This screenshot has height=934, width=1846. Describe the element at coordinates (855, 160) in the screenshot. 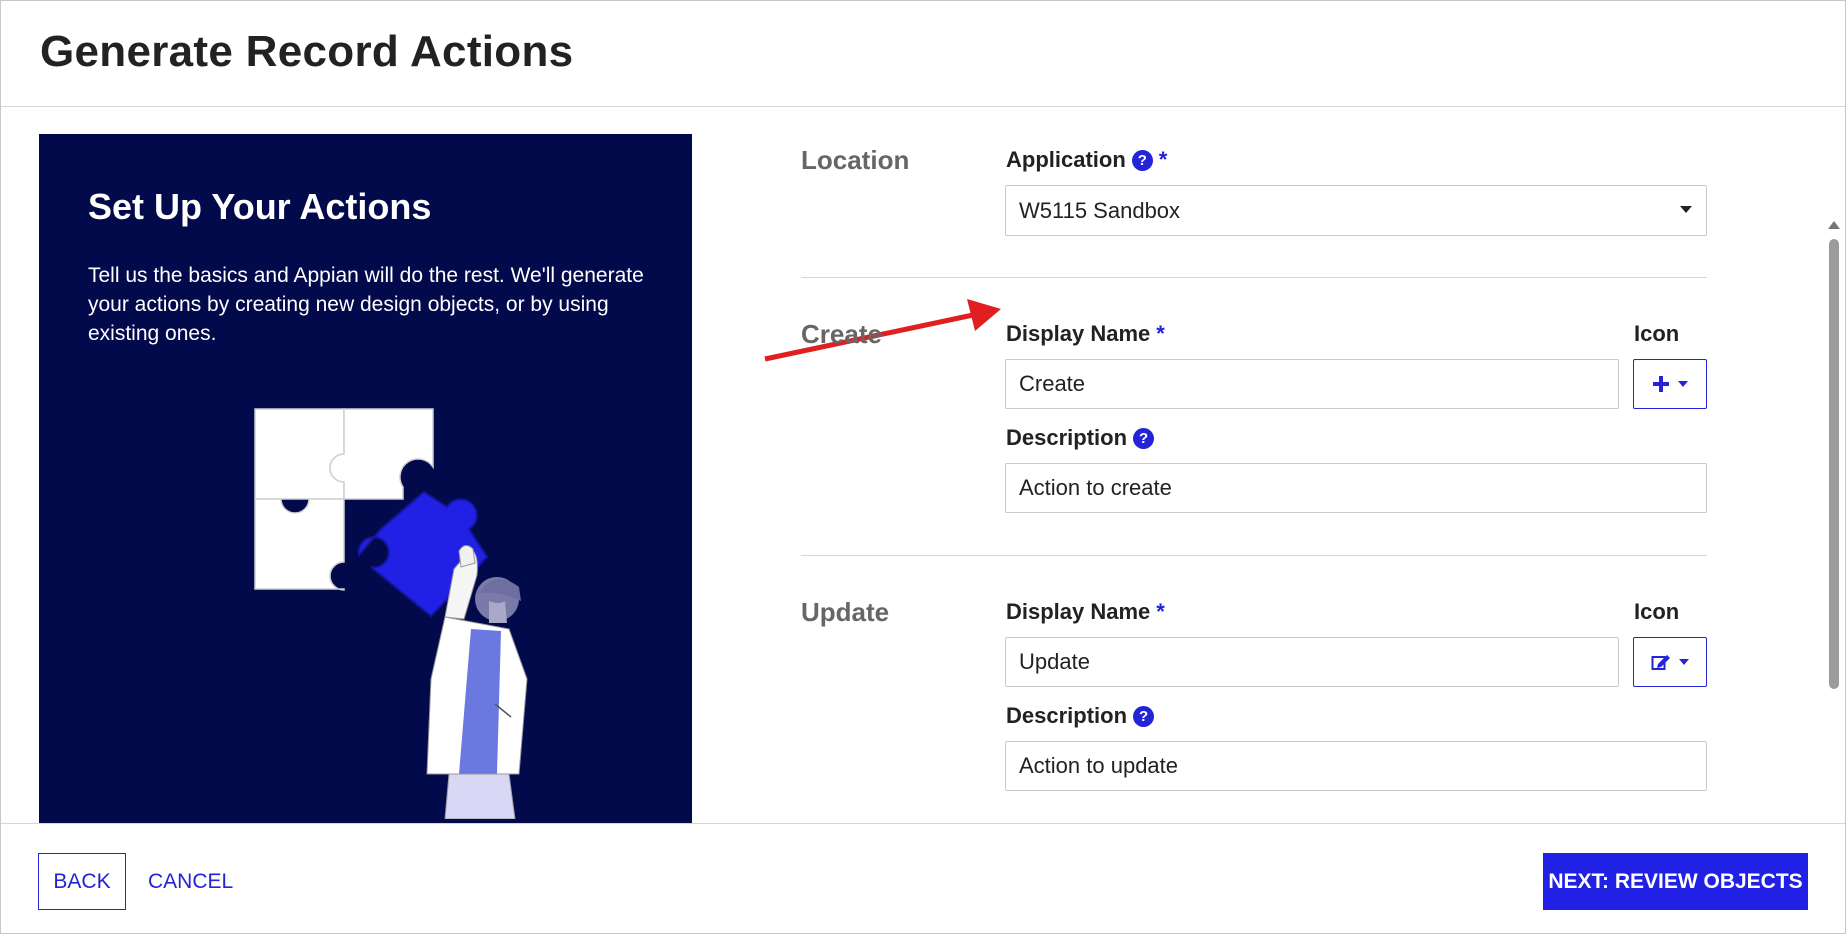

I see `section-title-location: Location` at that location.